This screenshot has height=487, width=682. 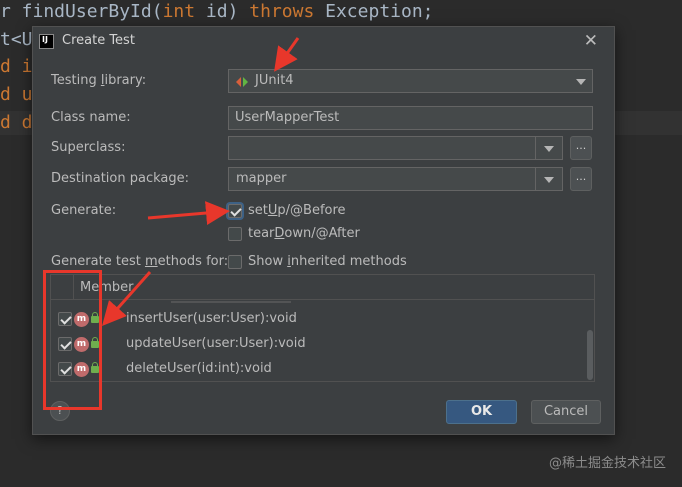 What do you see at coordinates (235, 211) in the screenshot?
I see `setup-checkbox` at bounding box center [235, 211].